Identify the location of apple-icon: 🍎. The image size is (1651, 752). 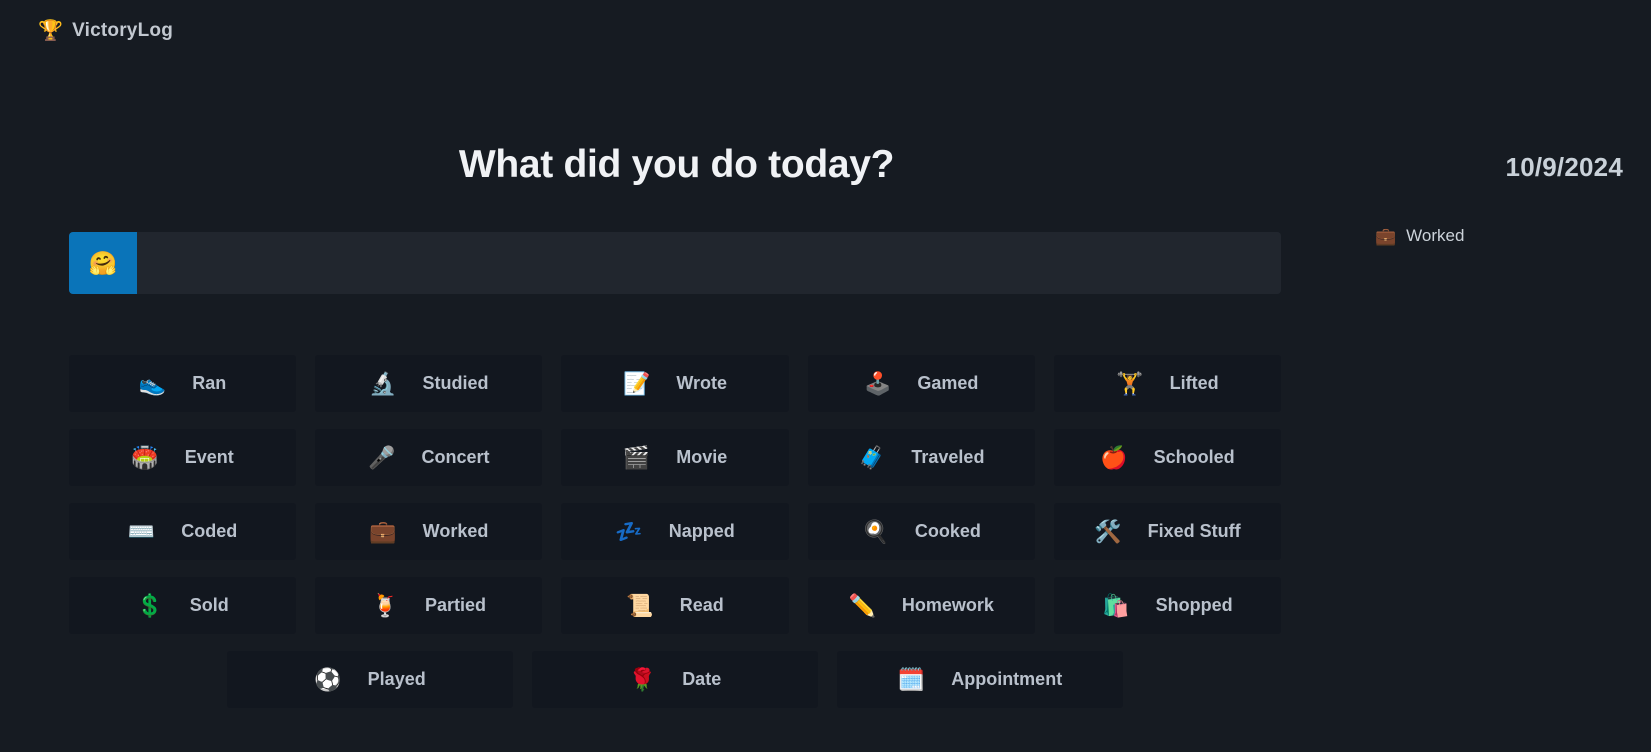
(1114, 457).